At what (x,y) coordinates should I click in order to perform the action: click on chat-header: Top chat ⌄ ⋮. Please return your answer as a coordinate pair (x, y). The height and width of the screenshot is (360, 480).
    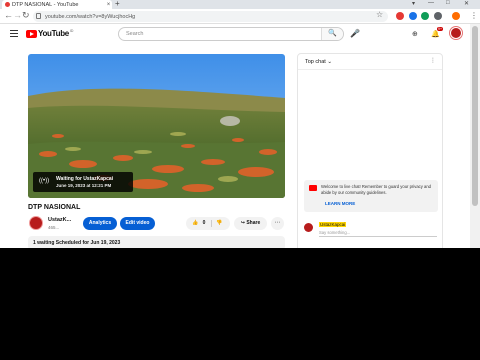
    Looking at the image, I should click on (370, 62).